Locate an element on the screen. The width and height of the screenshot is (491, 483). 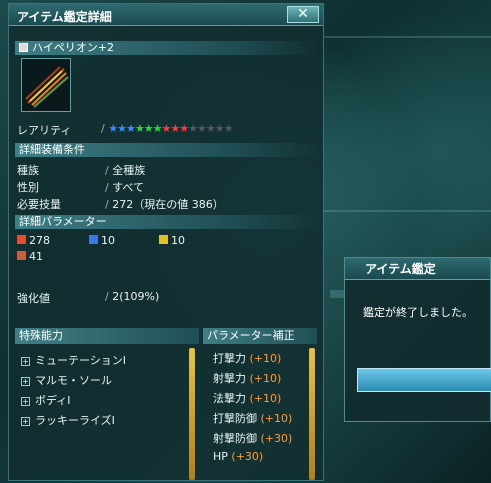
section-detail-parameters: 詳細パラメーター is located at coordinates (167, 222).